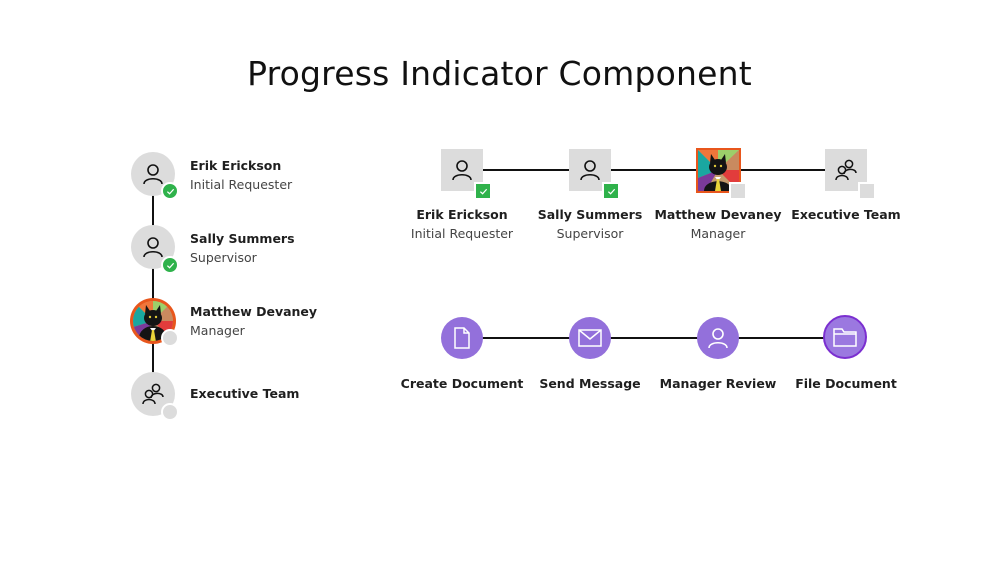 The height and width of the screenshot is (561, 999). I want to click on step-circle-current, so click(845, 337).